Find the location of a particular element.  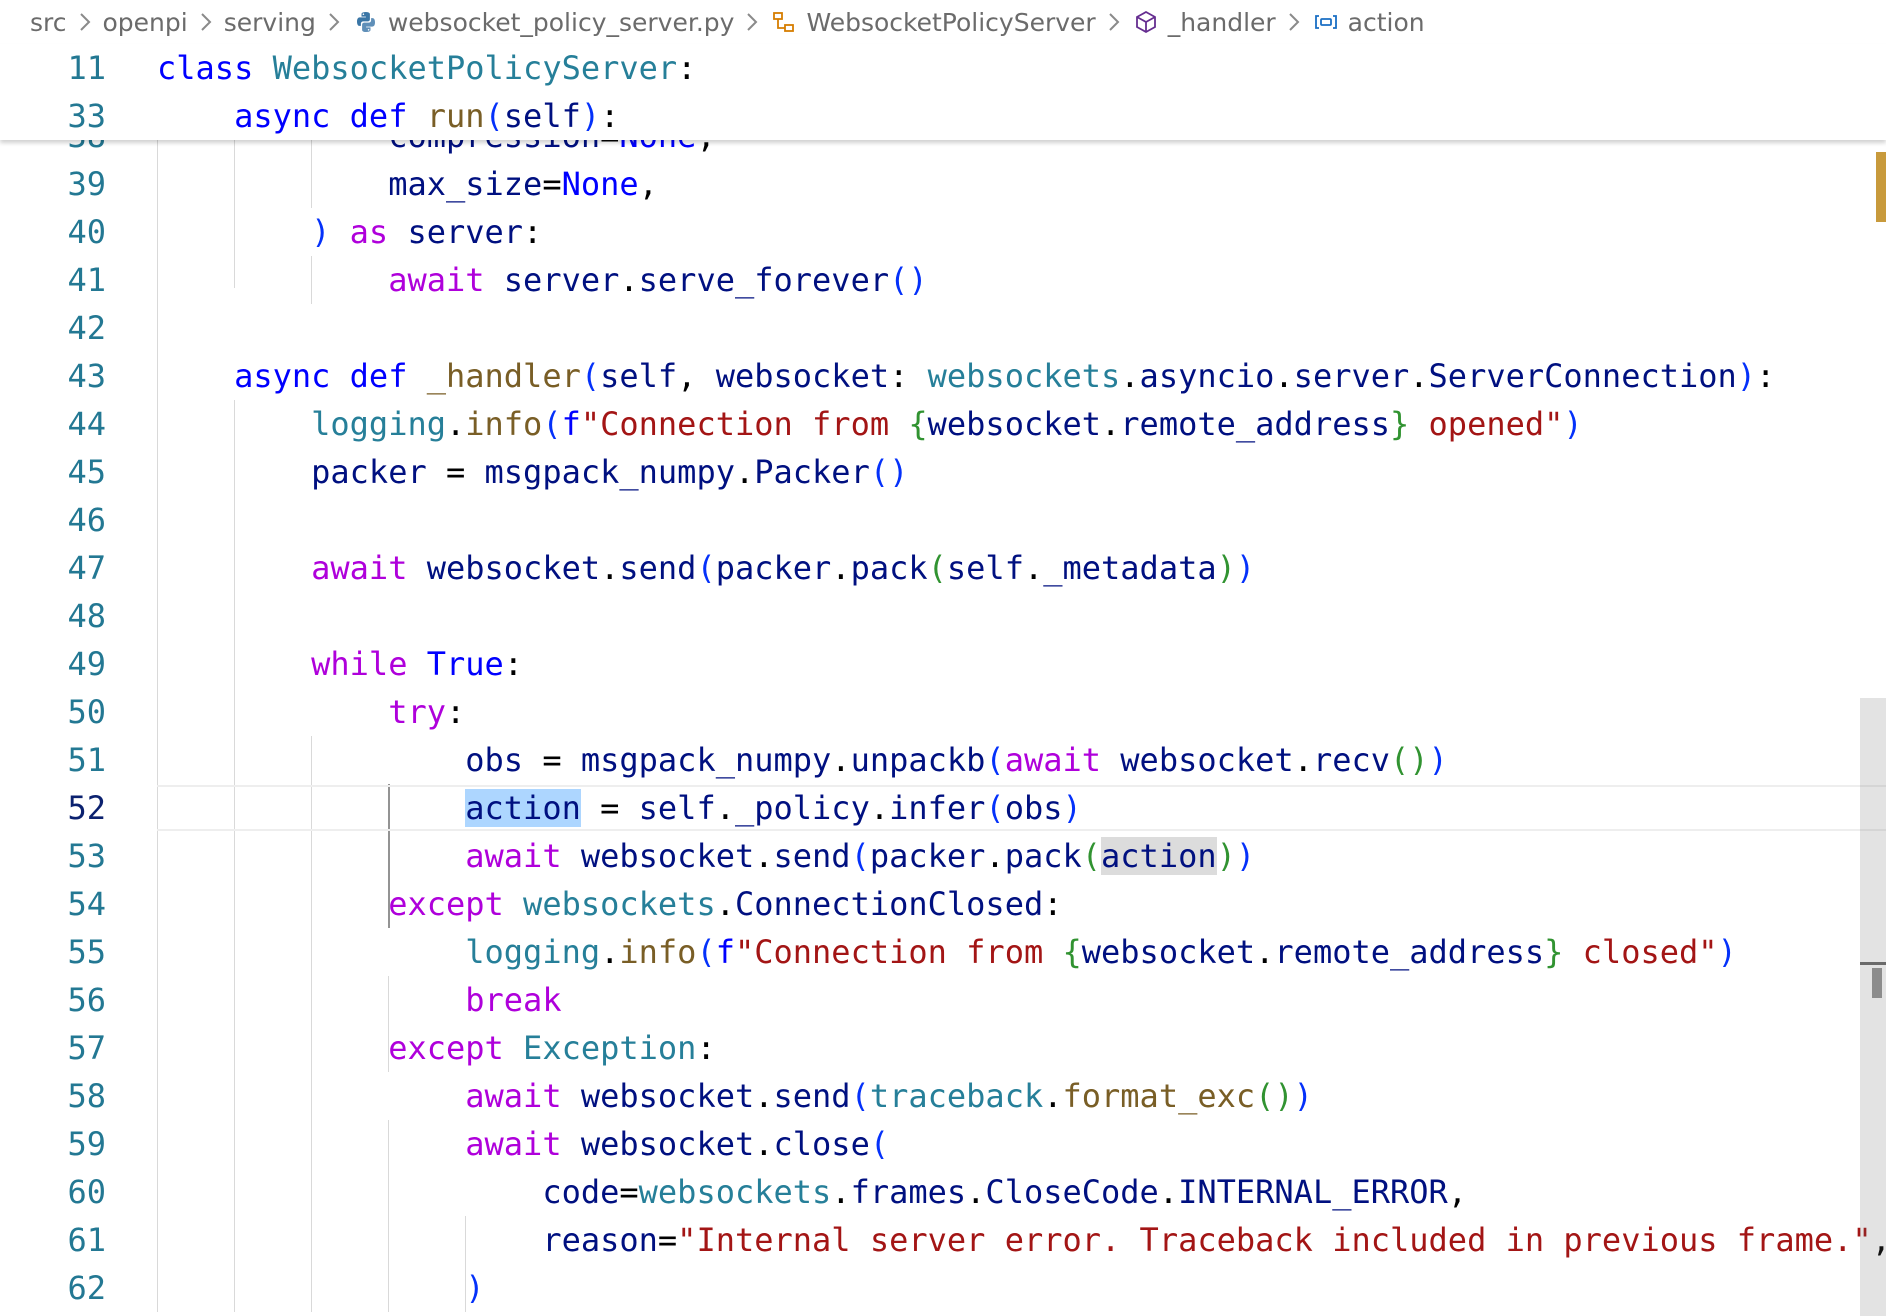

line-number: 58 is located at coordinates (86, 1096).